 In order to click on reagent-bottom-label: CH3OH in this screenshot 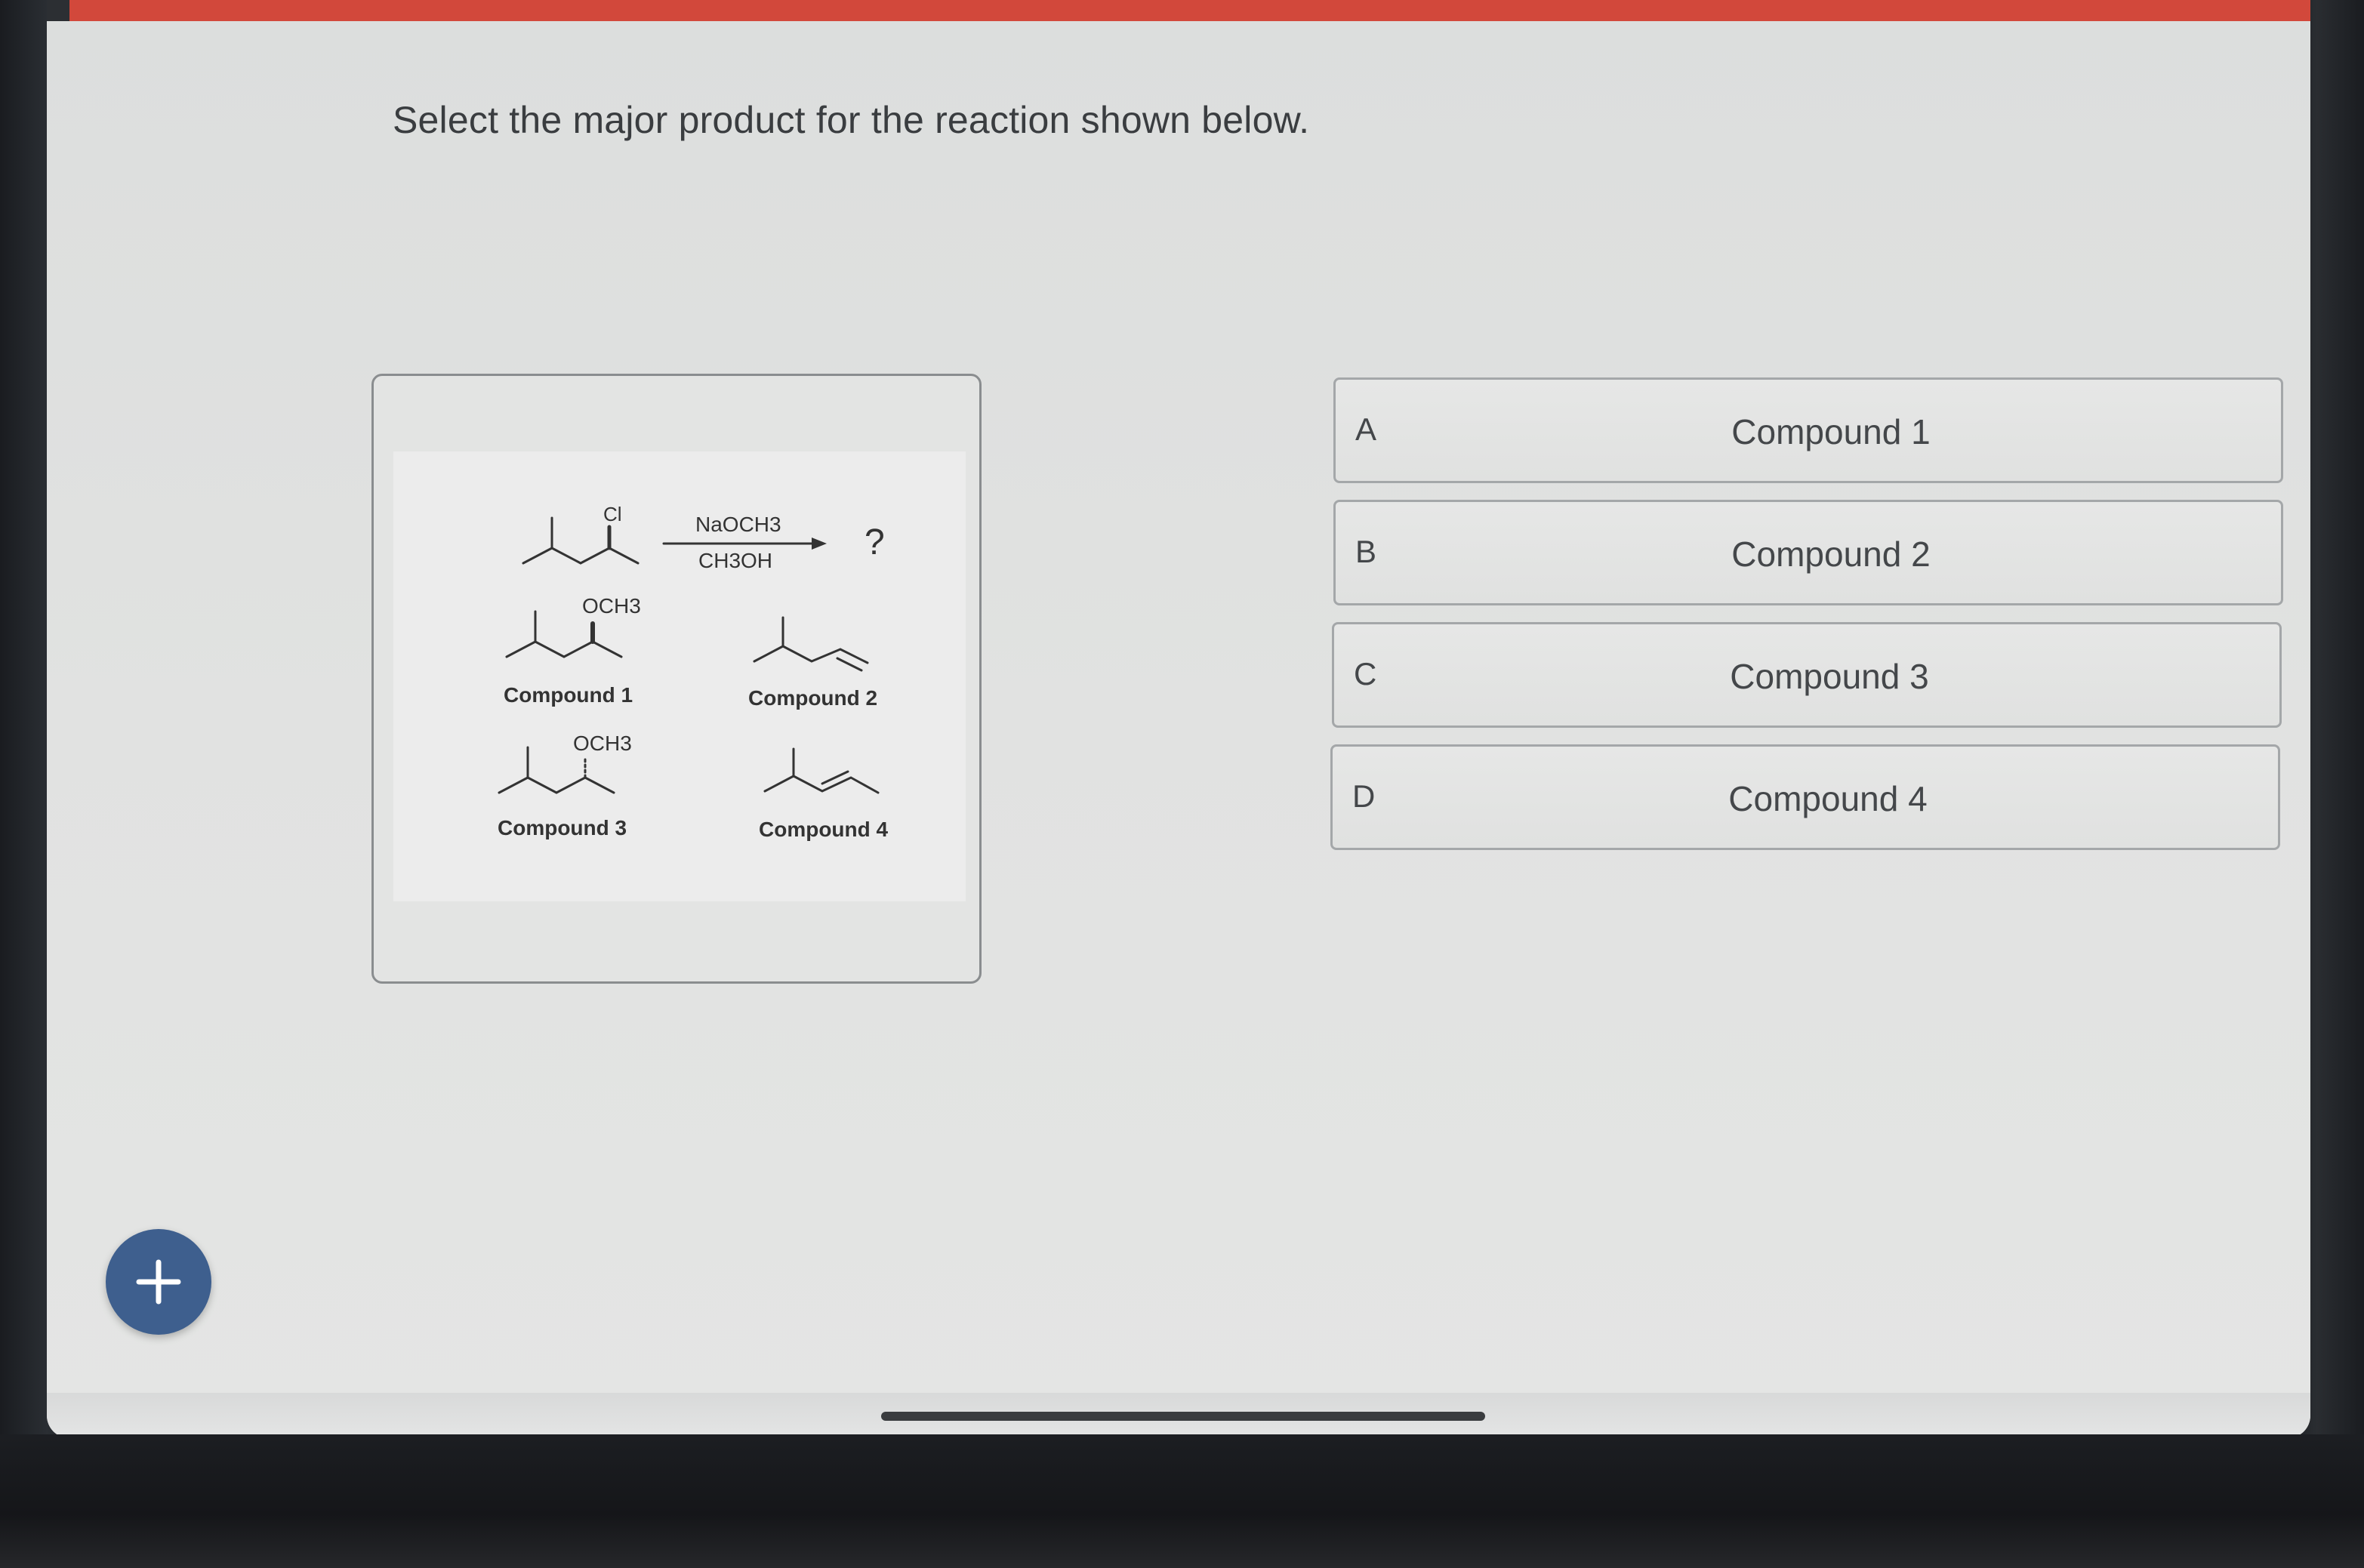, I will do `click(735, 560)`.